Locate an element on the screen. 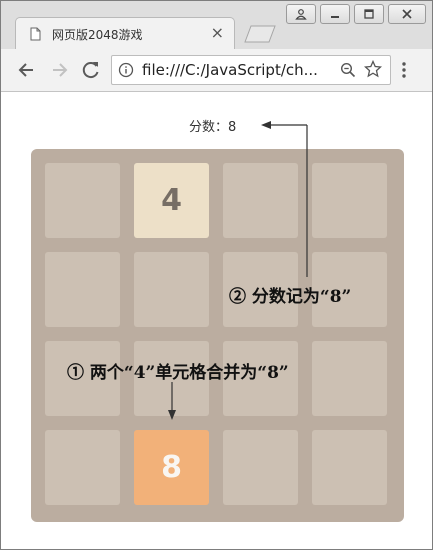 The image size is (433, 550). page-icon is located at coordinates (35, 34).